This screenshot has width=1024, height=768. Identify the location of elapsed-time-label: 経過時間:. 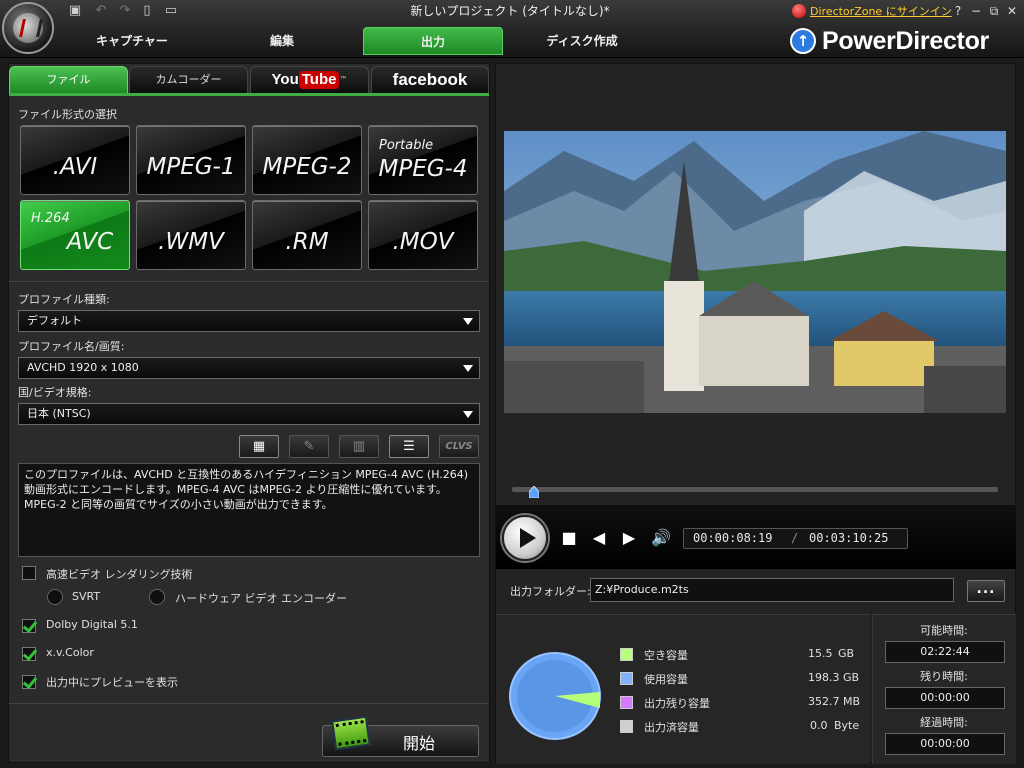
(944, 722).